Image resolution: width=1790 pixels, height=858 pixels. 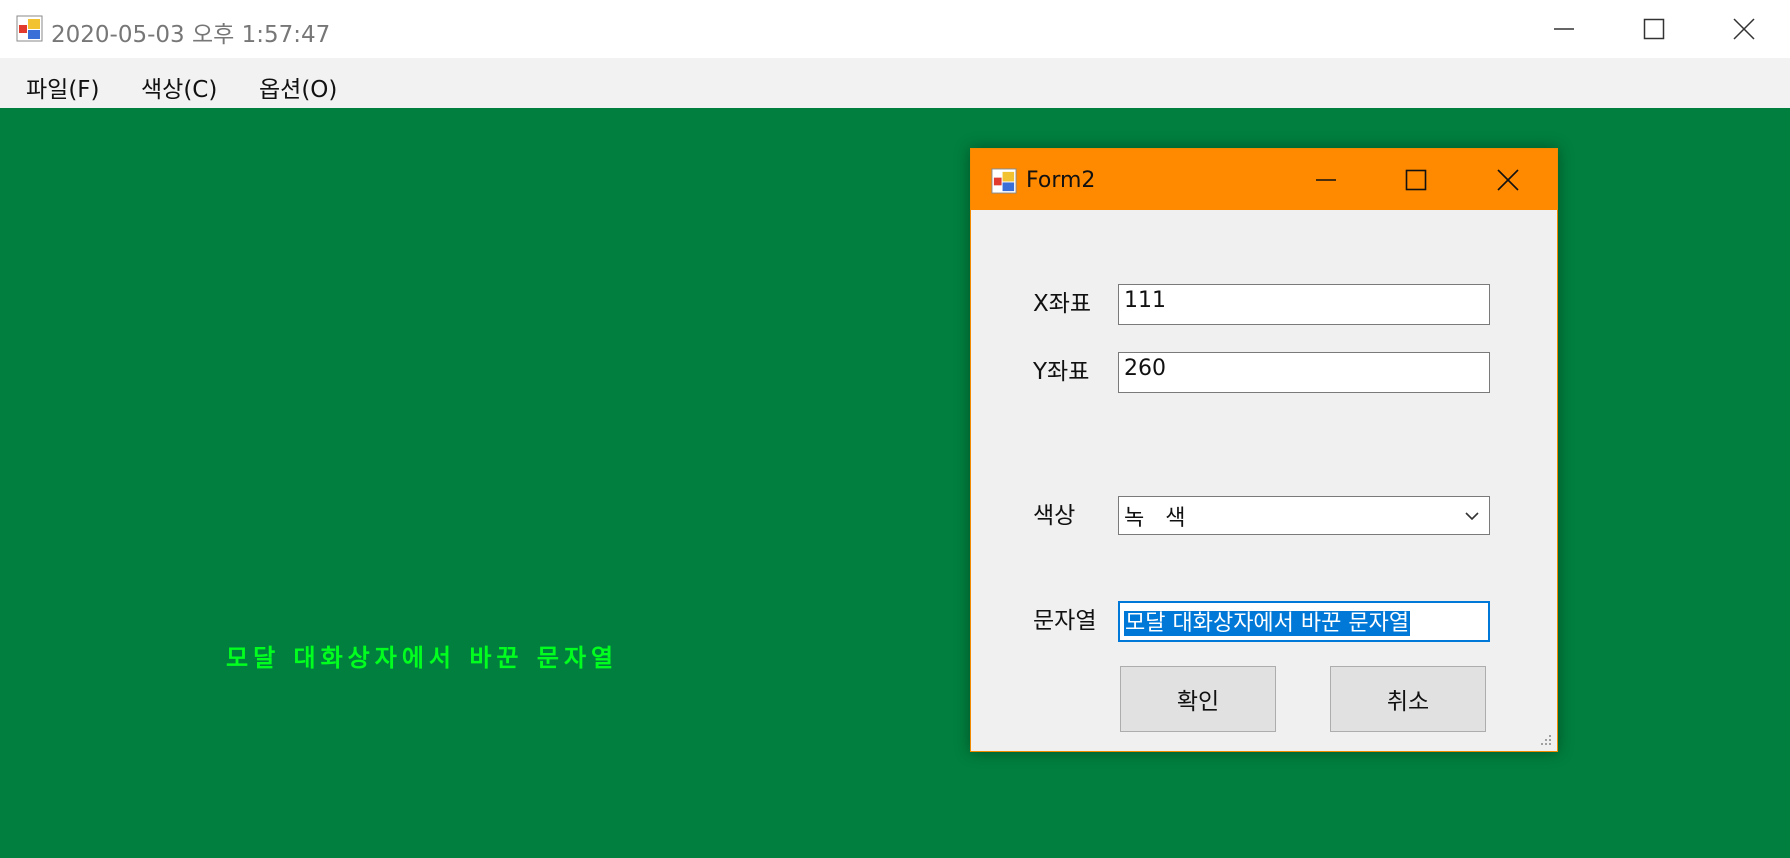 What do you see at coordinates (1061, 372) in the screenshot?
I see `y-coordinate-label: Y좌표` at bounding box center [1061, 372].